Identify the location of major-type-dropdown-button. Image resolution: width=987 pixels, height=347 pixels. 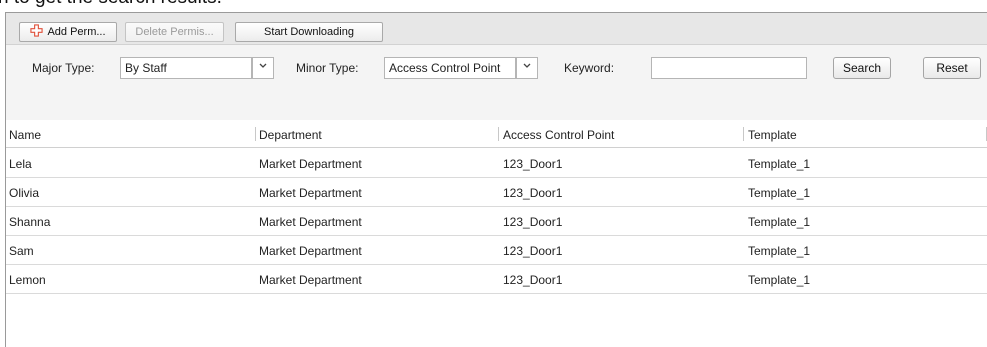
(263, 68).